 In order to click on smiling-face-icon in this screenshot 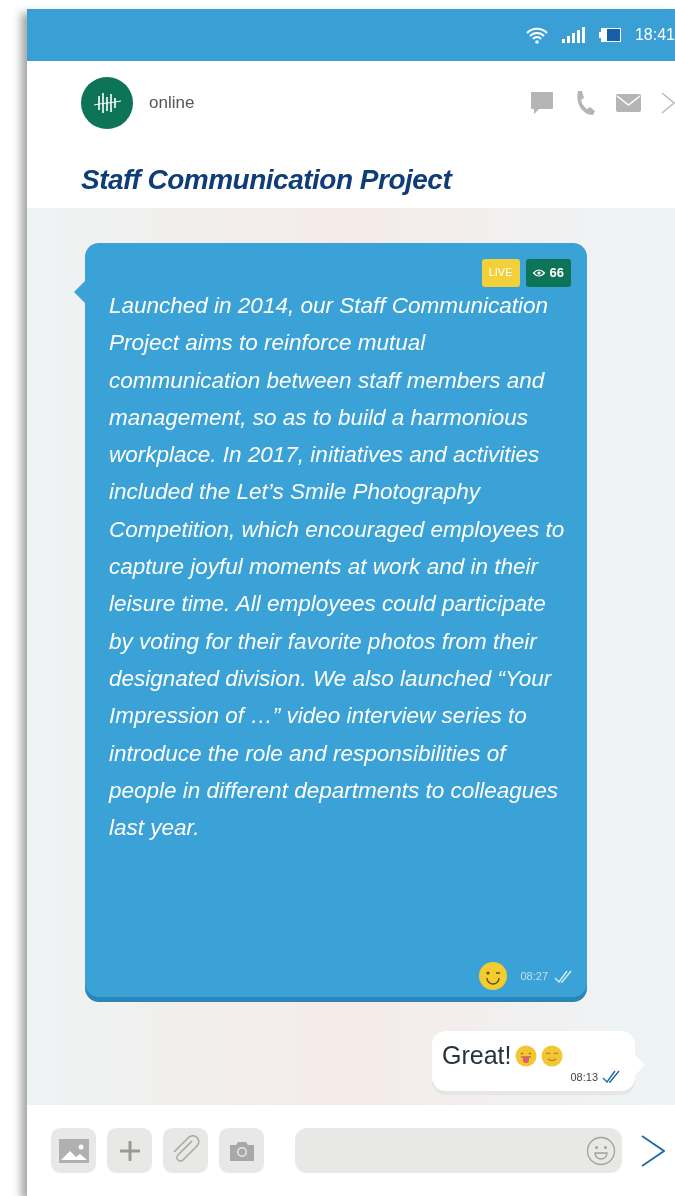, I will do `click(552, 1055)`.